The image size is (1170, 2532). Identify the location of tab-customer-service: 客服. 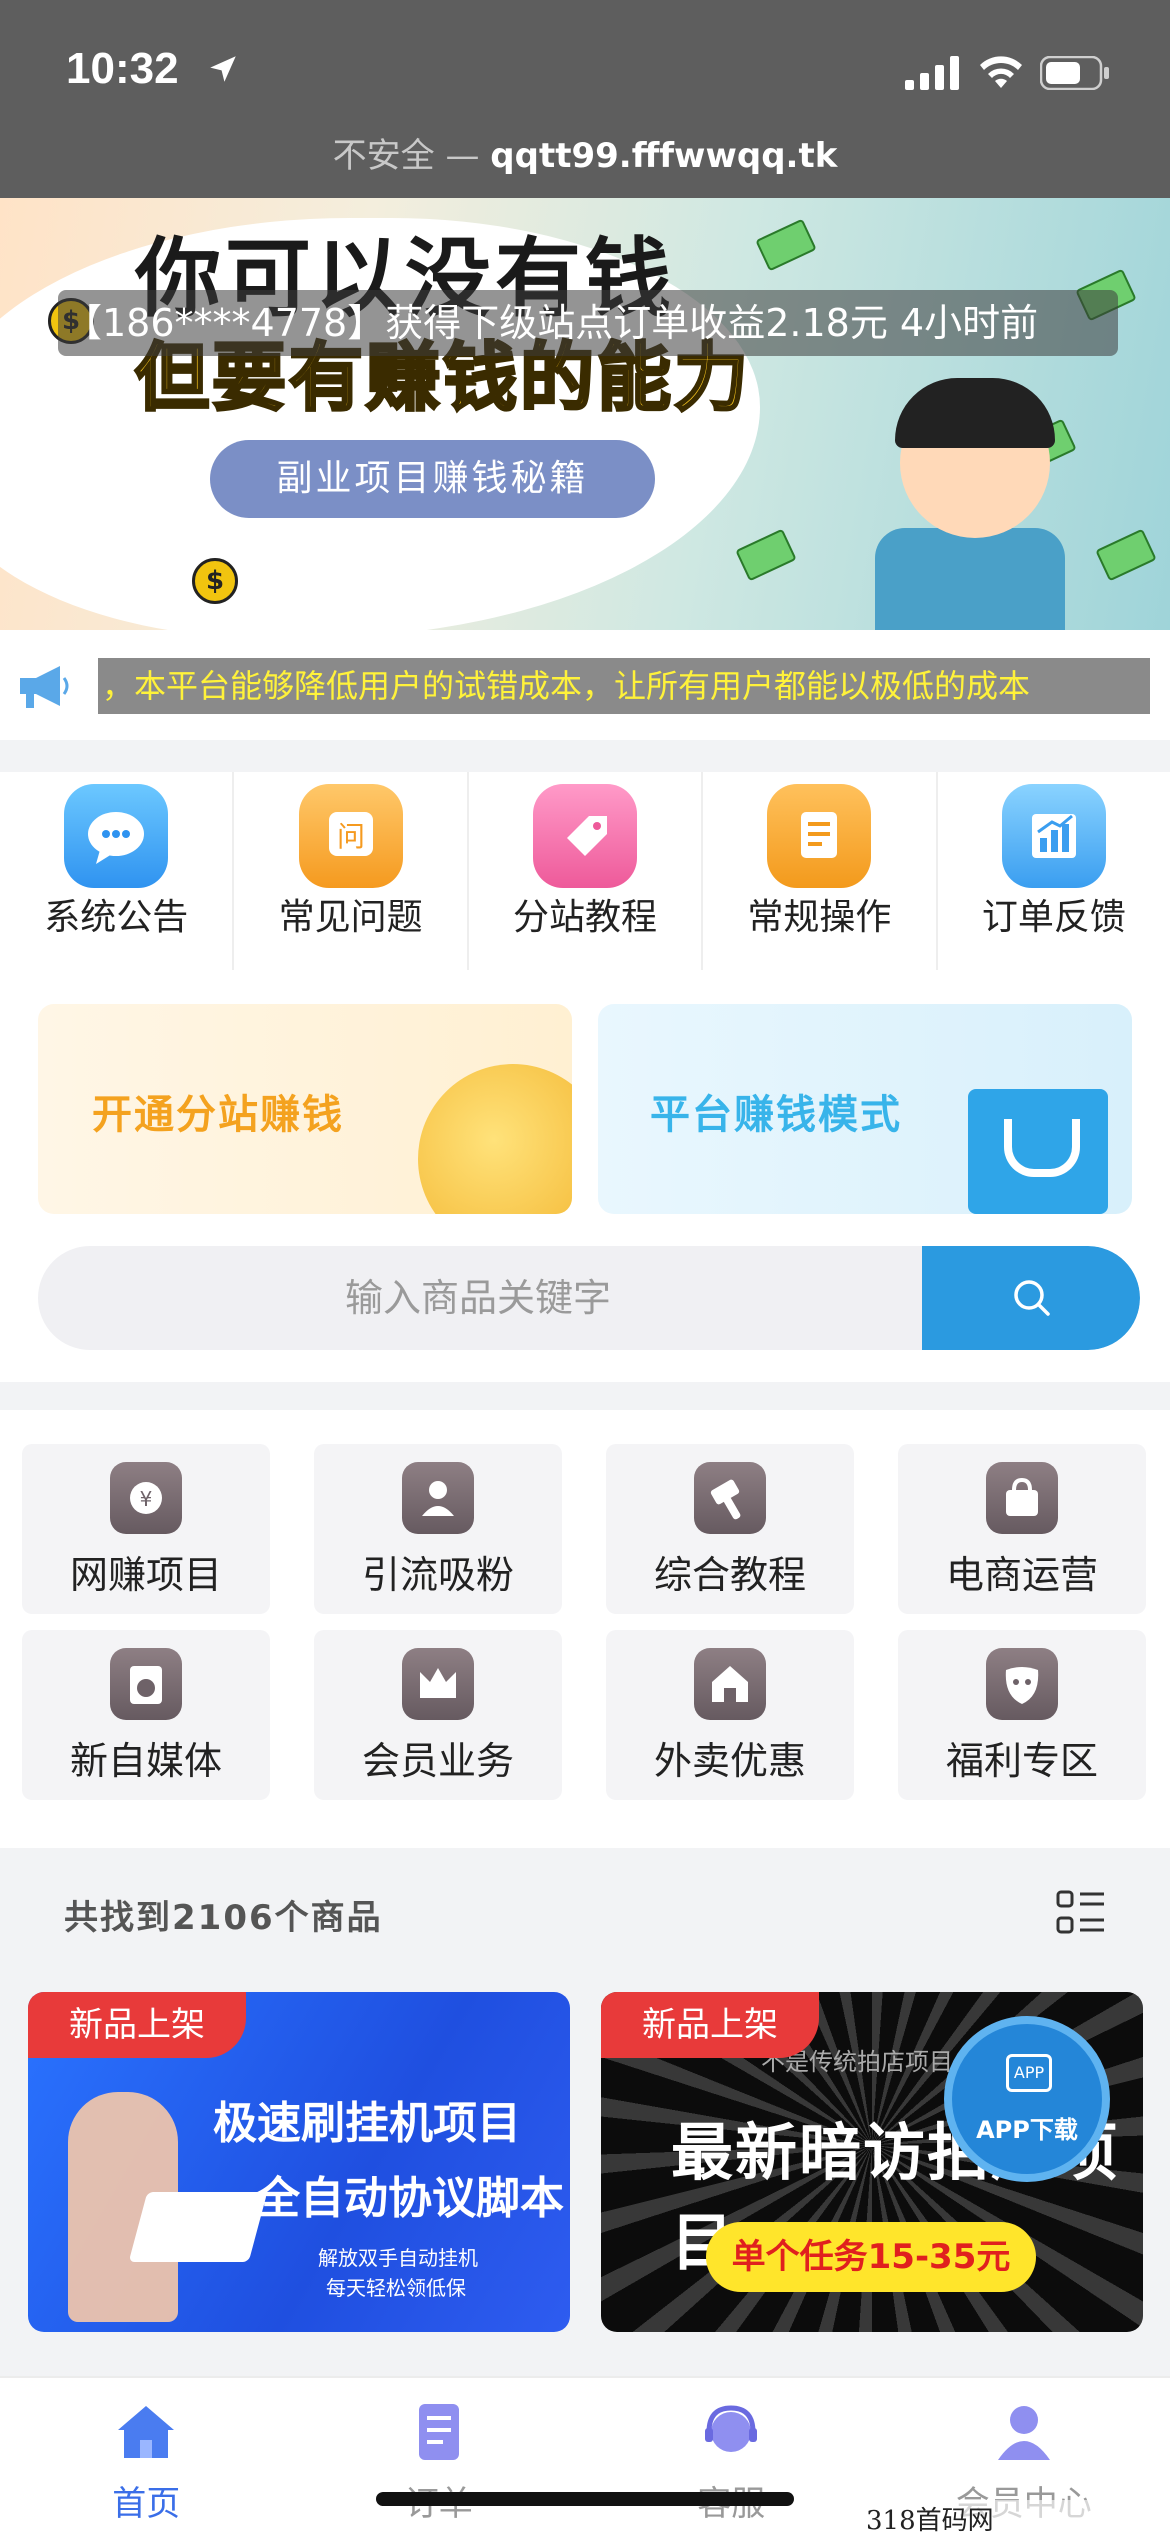
(731, 2455).